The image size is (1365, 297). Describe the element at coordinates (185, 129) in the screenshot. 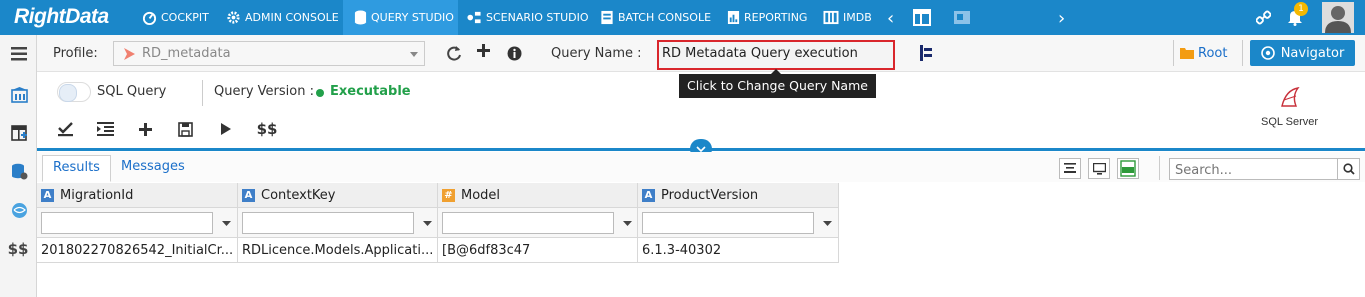

I see `save-icon` at that location.